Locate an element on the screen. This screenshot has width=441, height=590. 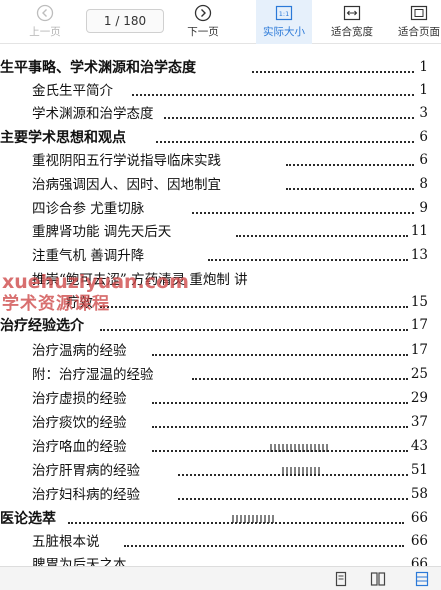
fit-page-label: 适合页面 is located at coordinates (419, 32).